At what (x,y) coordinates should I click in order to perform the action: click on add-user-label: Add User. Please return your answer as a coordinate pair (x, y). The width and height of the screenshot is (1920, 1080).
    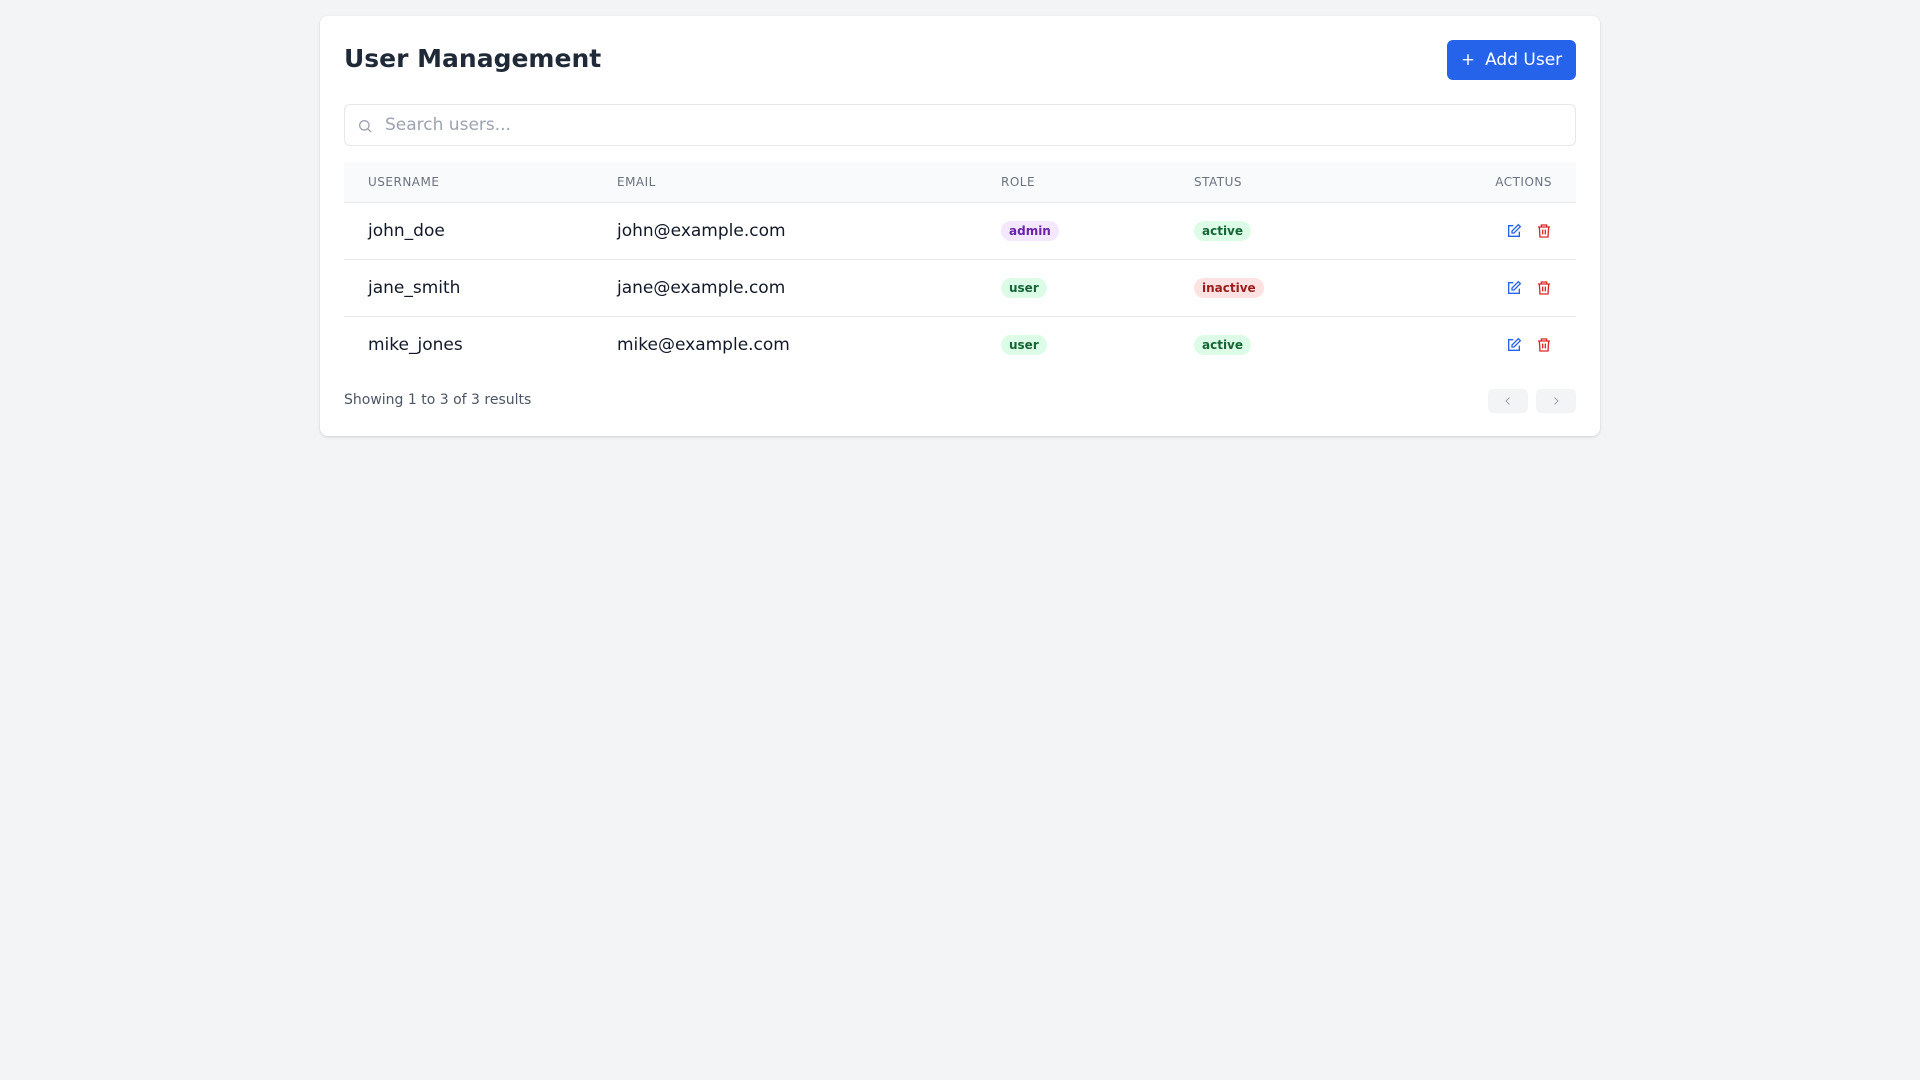
    Looking at the image, I should click on (1524, 60).